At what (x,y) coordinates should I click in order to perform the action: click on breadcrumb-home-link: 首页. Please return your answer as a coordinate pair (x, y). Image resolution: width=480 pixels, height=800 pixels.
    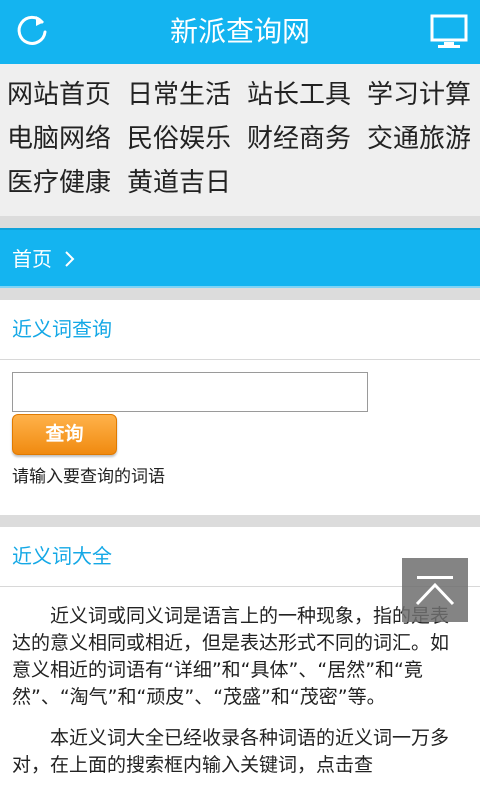
    Looking at the image, I should click on (32, 259).